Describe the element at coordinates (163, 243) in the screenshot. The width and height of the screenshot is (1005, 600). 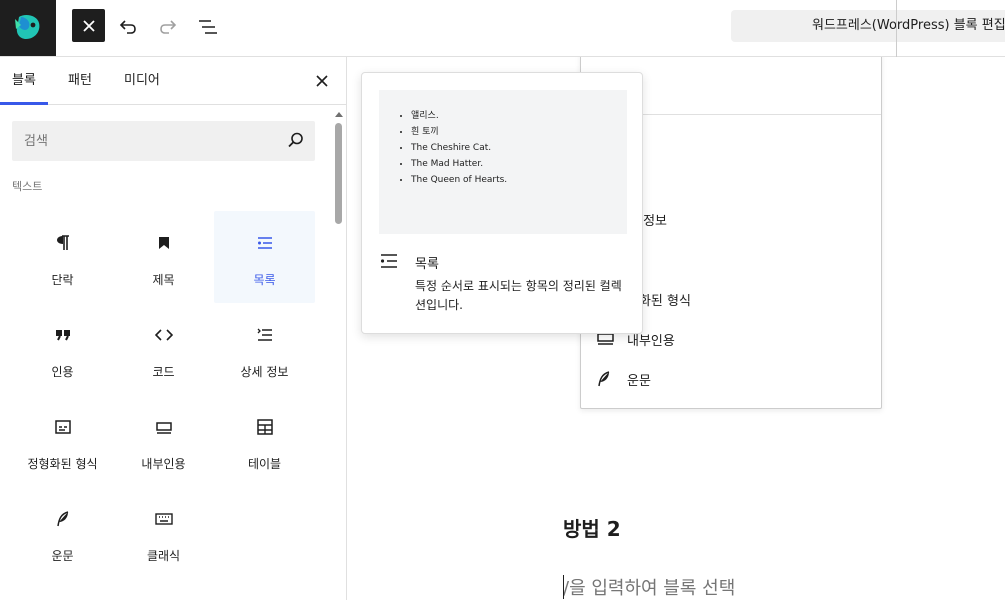
I see `bookmark-icon` at that location.